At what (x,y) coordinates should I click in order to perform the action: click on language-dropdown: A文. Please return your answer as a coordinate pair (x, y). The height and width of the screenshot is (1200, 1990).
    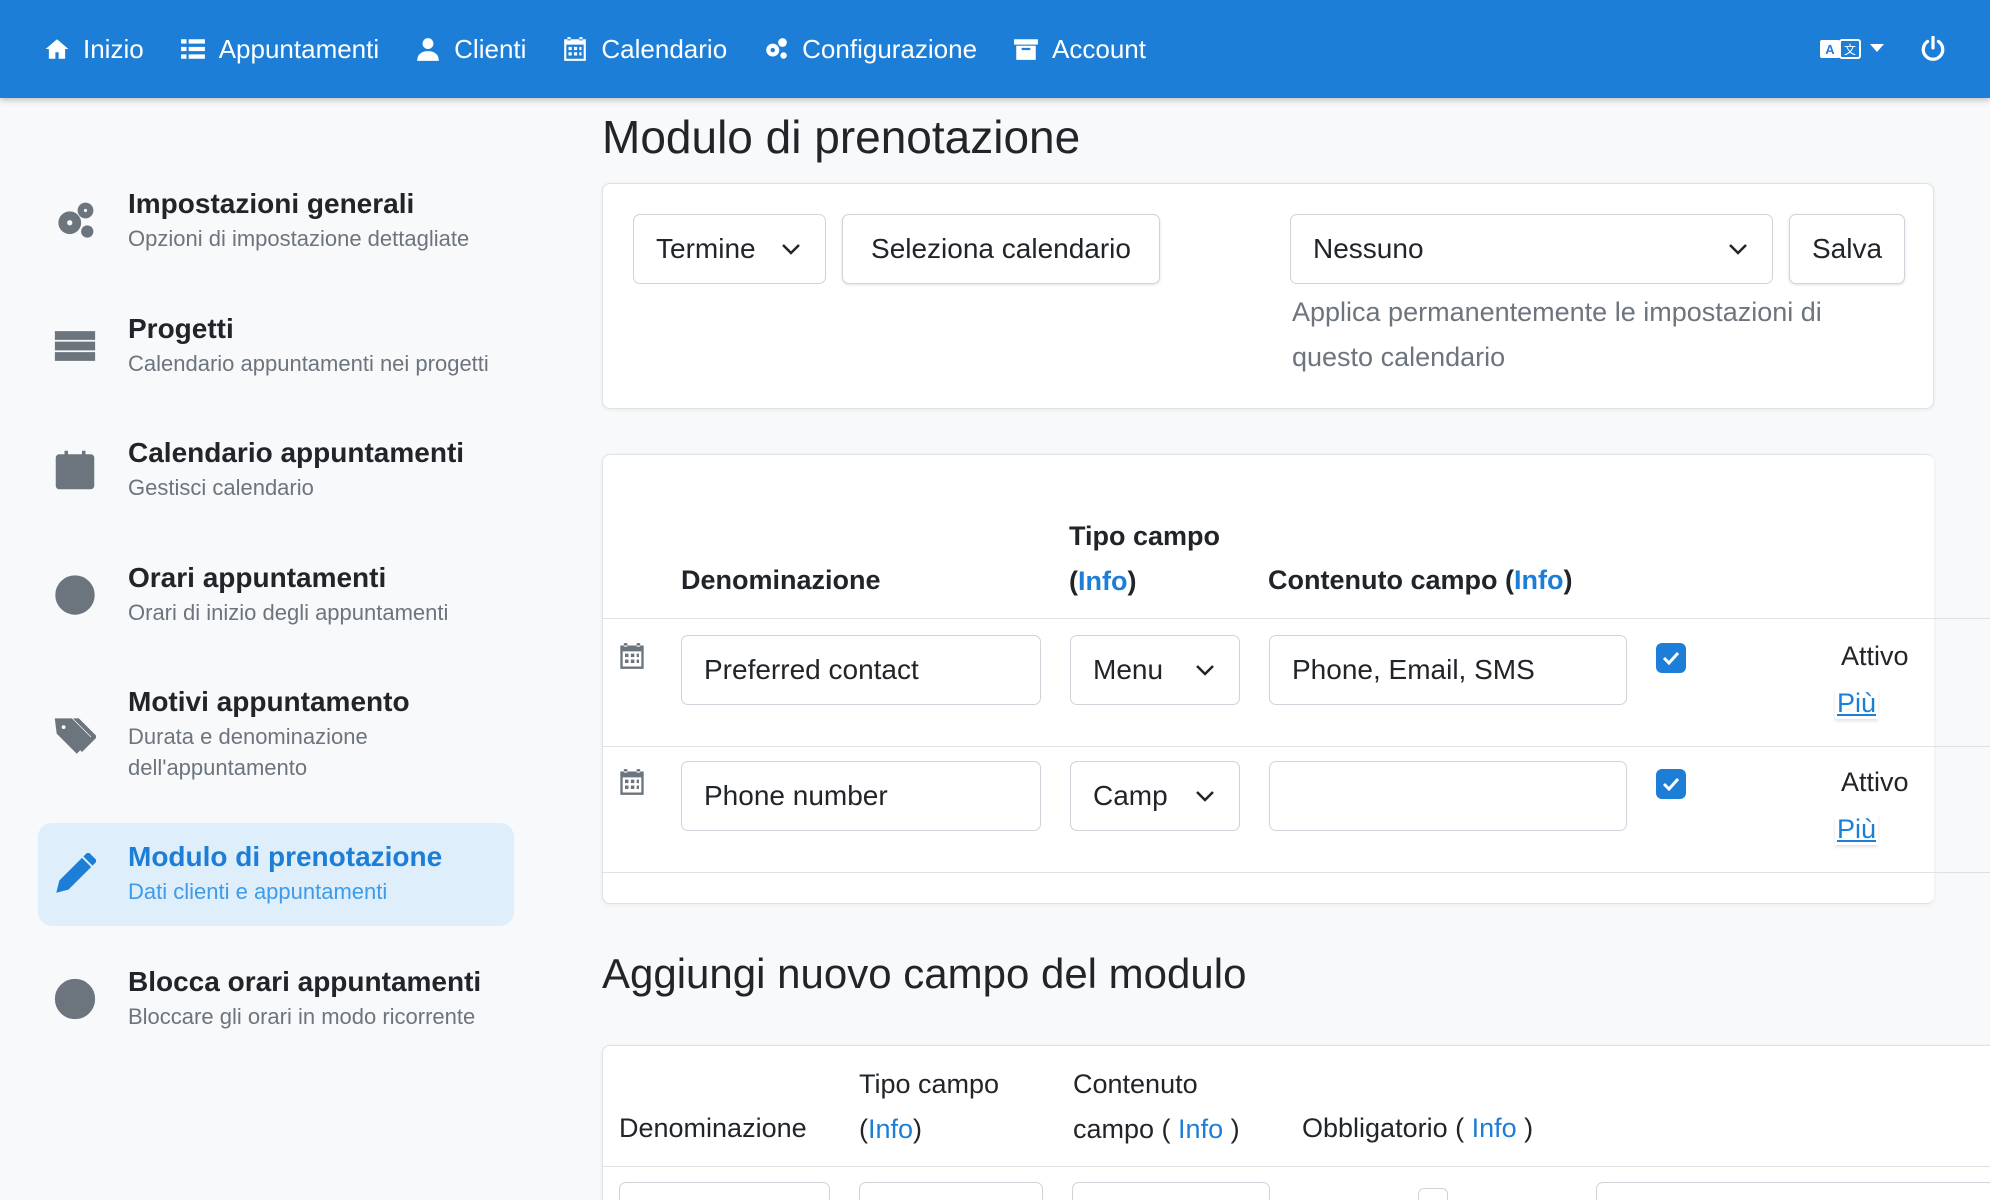
    Looking at the image, I should click on (1852, 49).